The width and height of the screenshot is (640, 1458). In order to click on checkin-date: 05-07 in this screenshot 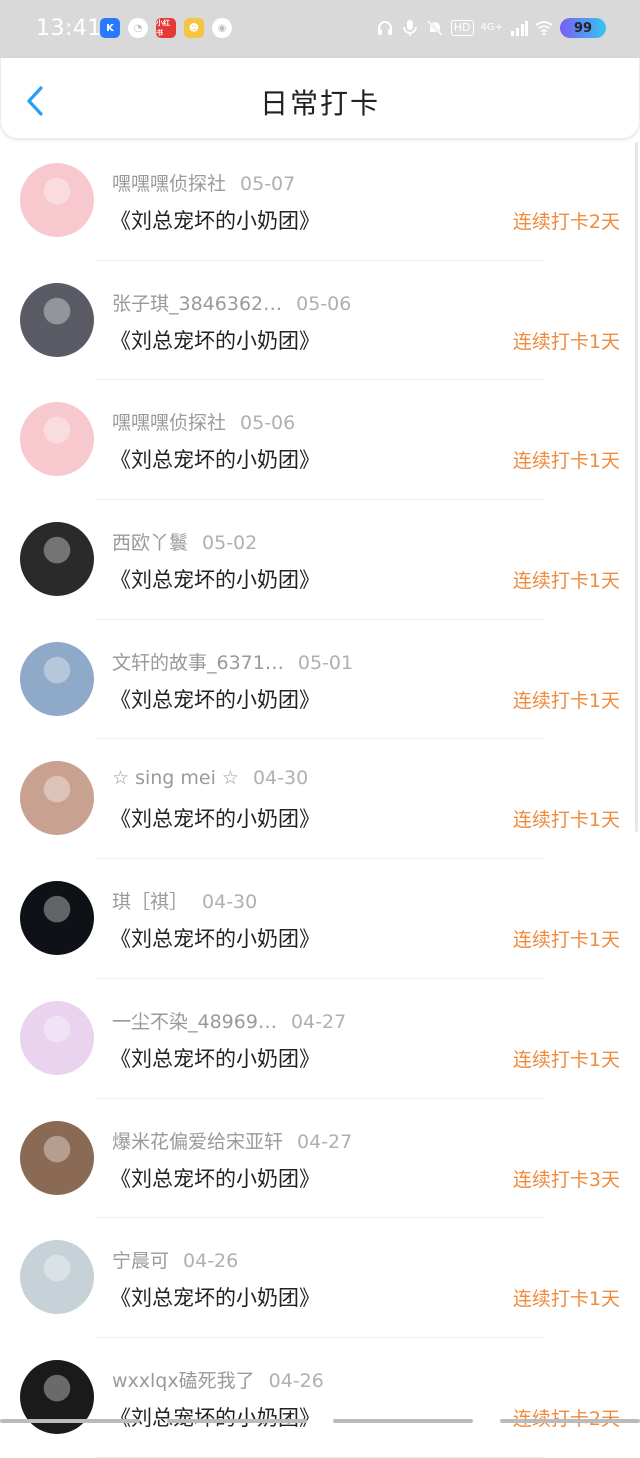, I will do `click(268, 184)`.